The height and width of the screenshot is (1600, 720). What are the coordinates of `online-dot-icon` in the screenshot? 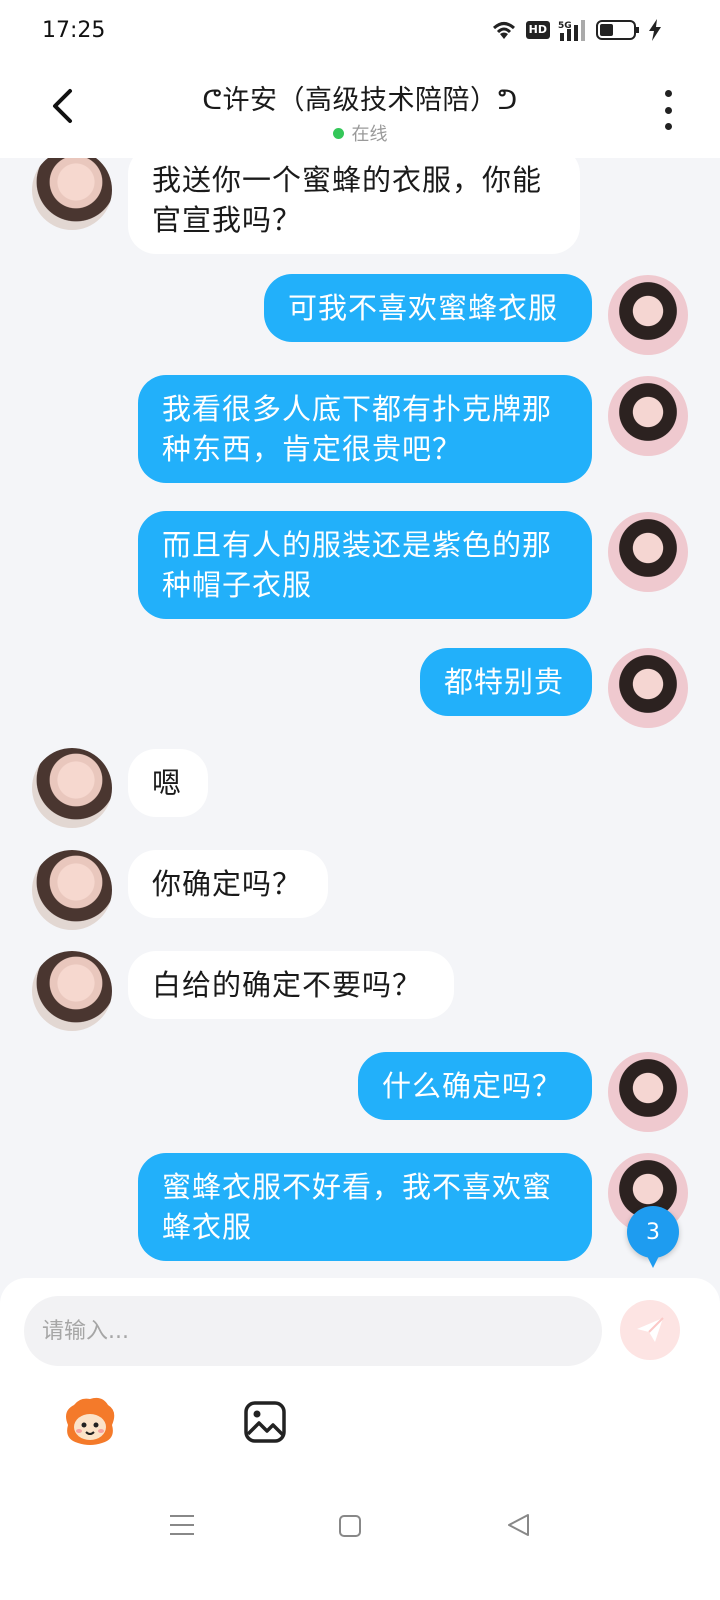 It's located at (338, 133).